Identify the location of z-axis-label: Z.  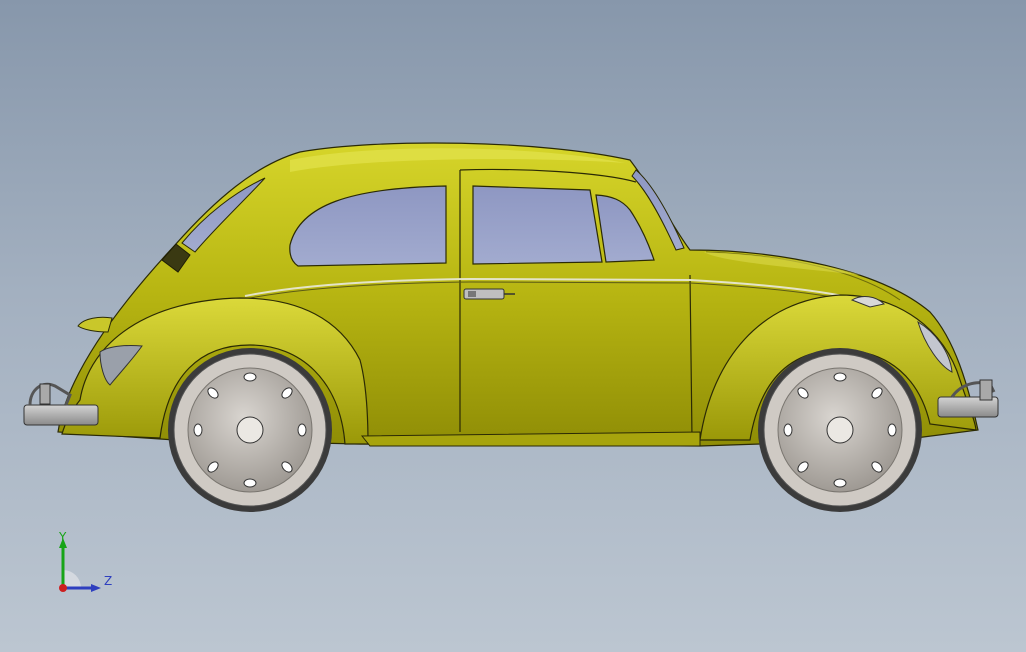
(108, 581).